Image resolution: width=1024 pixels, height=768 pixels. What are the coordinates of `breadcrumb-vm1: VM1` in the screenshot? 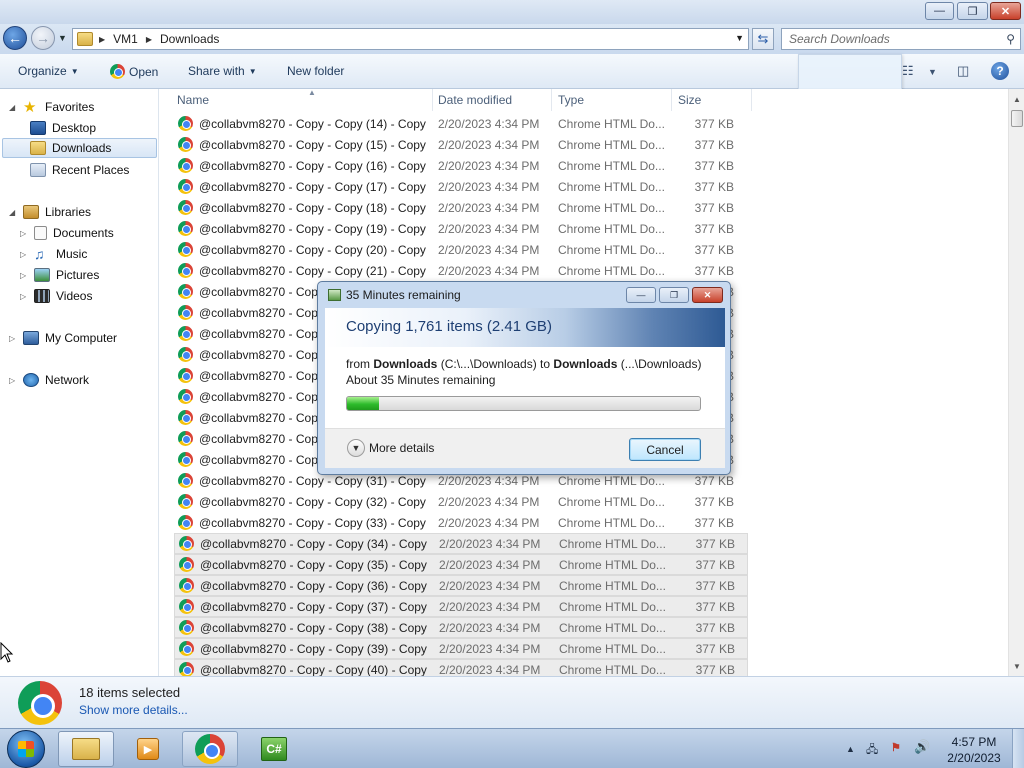 It's located at (125, 39).